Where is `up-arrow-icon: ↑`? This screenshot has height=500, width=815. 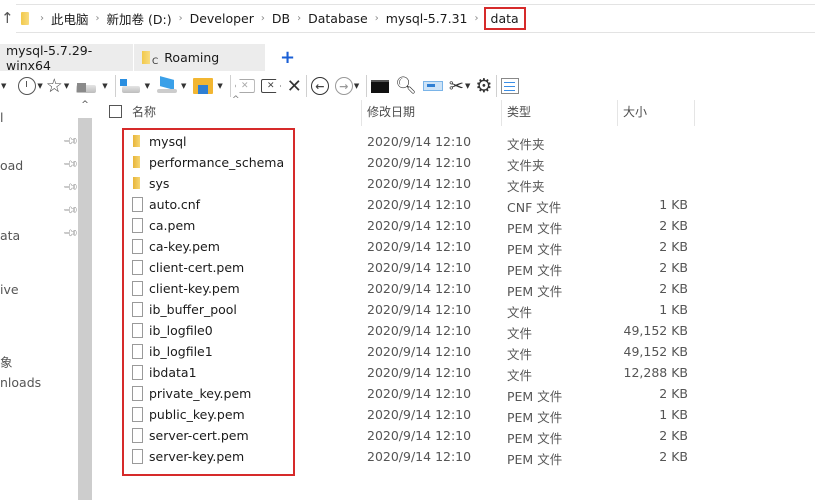
up-arrow-icon: ↑ is located at coordinates (7, 18).